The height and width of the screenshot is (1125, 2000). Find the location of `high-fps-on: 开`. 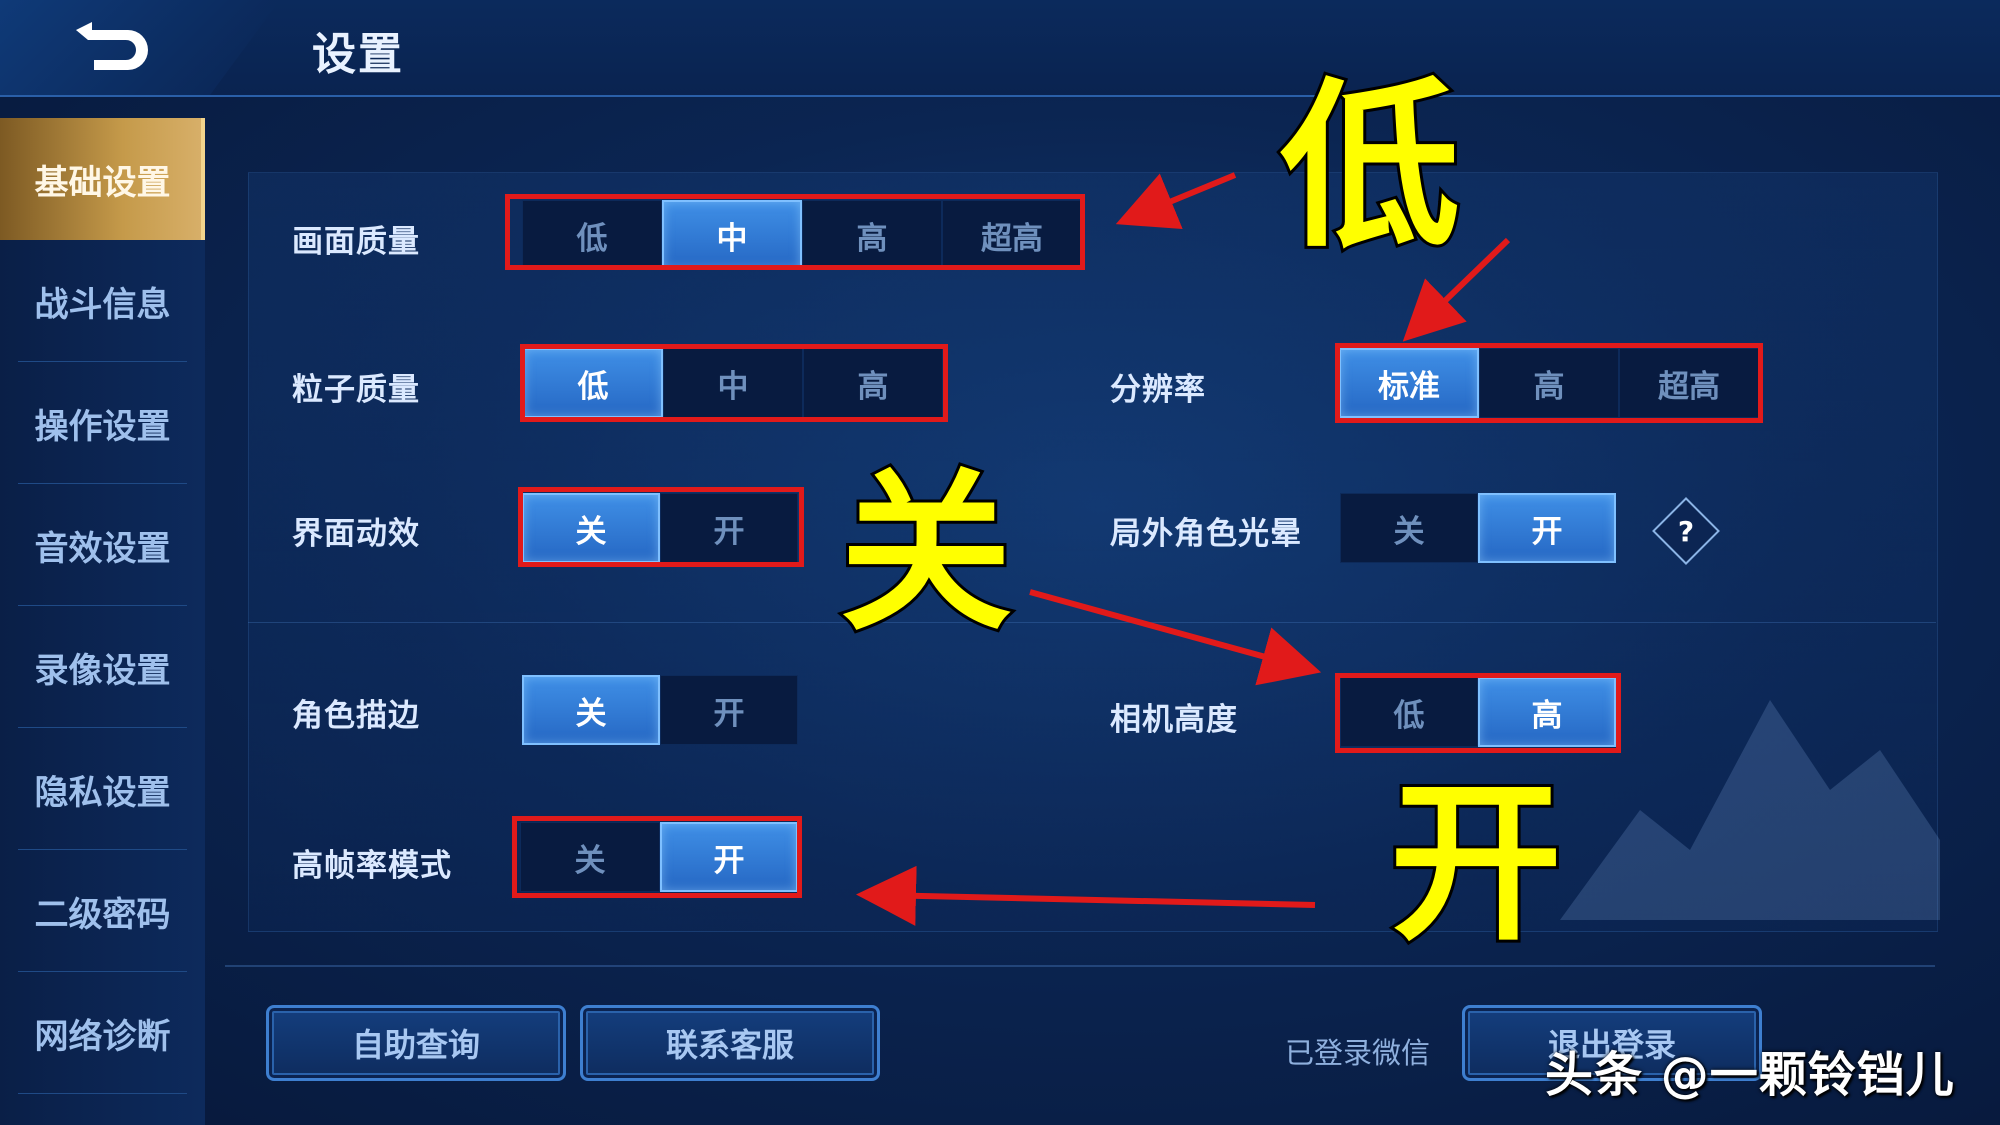

high-fps-on: 开 is located at coordinates (729, 857).